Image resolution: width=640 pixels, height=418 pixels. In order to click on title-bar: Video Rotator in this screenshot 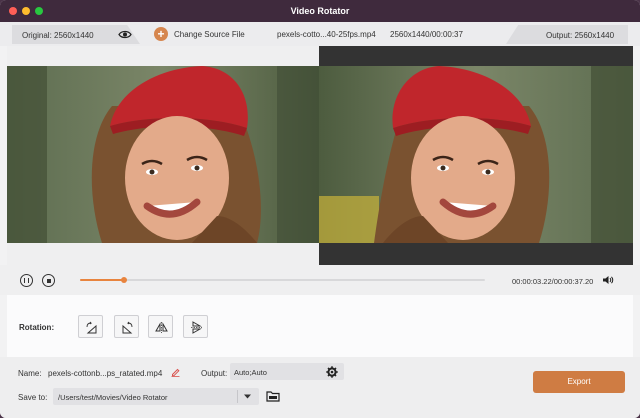, I will do `click(320, 11)`.